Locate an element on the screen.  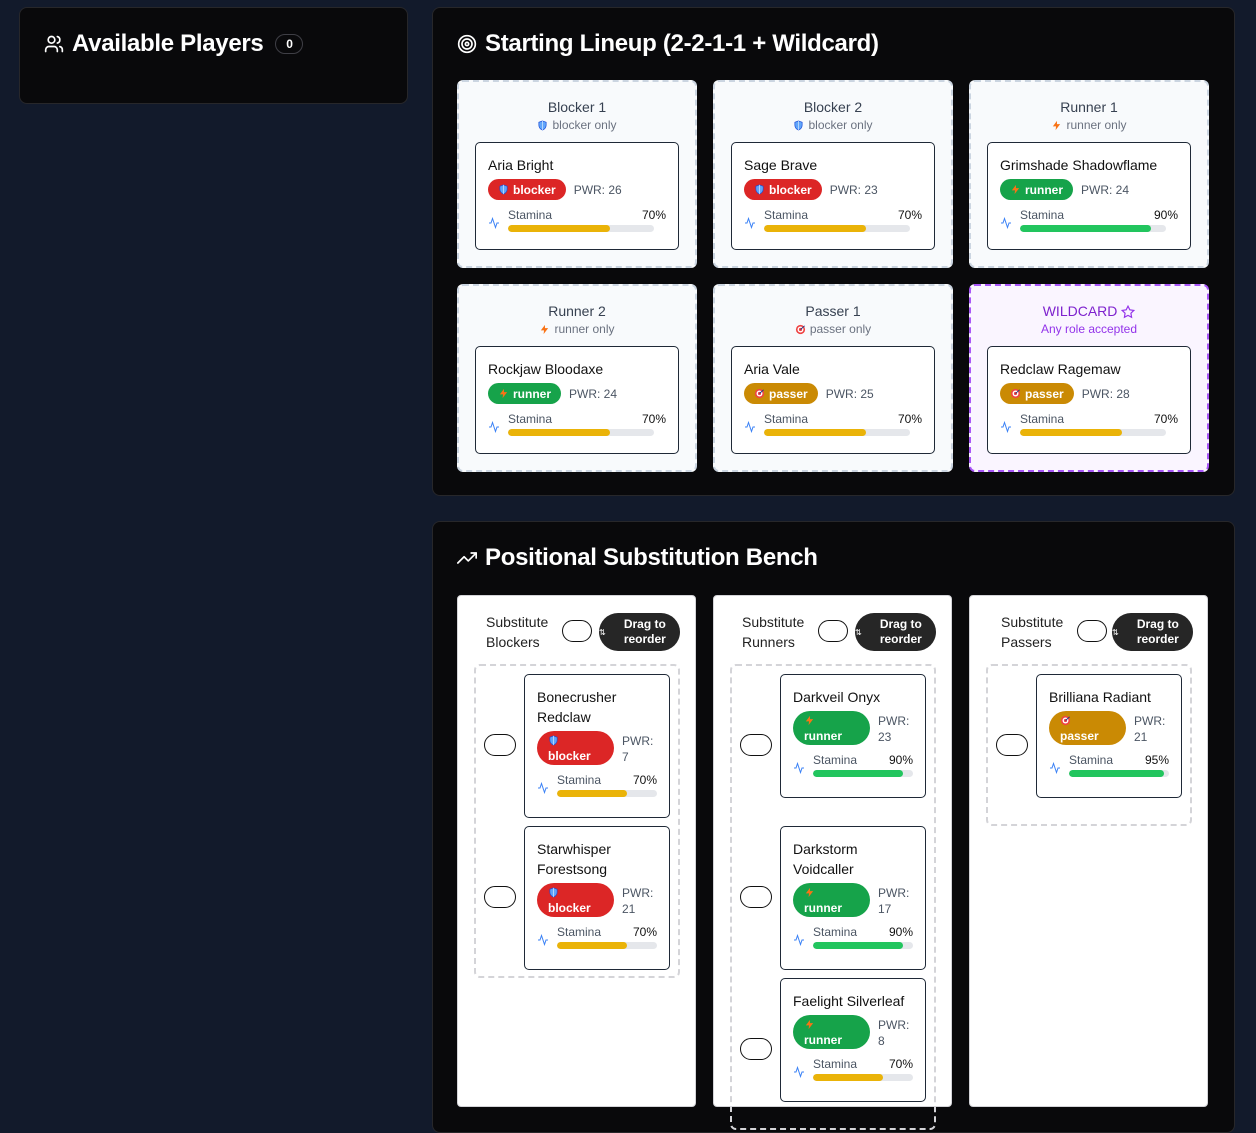
player-card: Redclaw Ragemaw passer PWR: 28 Stamina 70% is located at coordinates (1089, 400).